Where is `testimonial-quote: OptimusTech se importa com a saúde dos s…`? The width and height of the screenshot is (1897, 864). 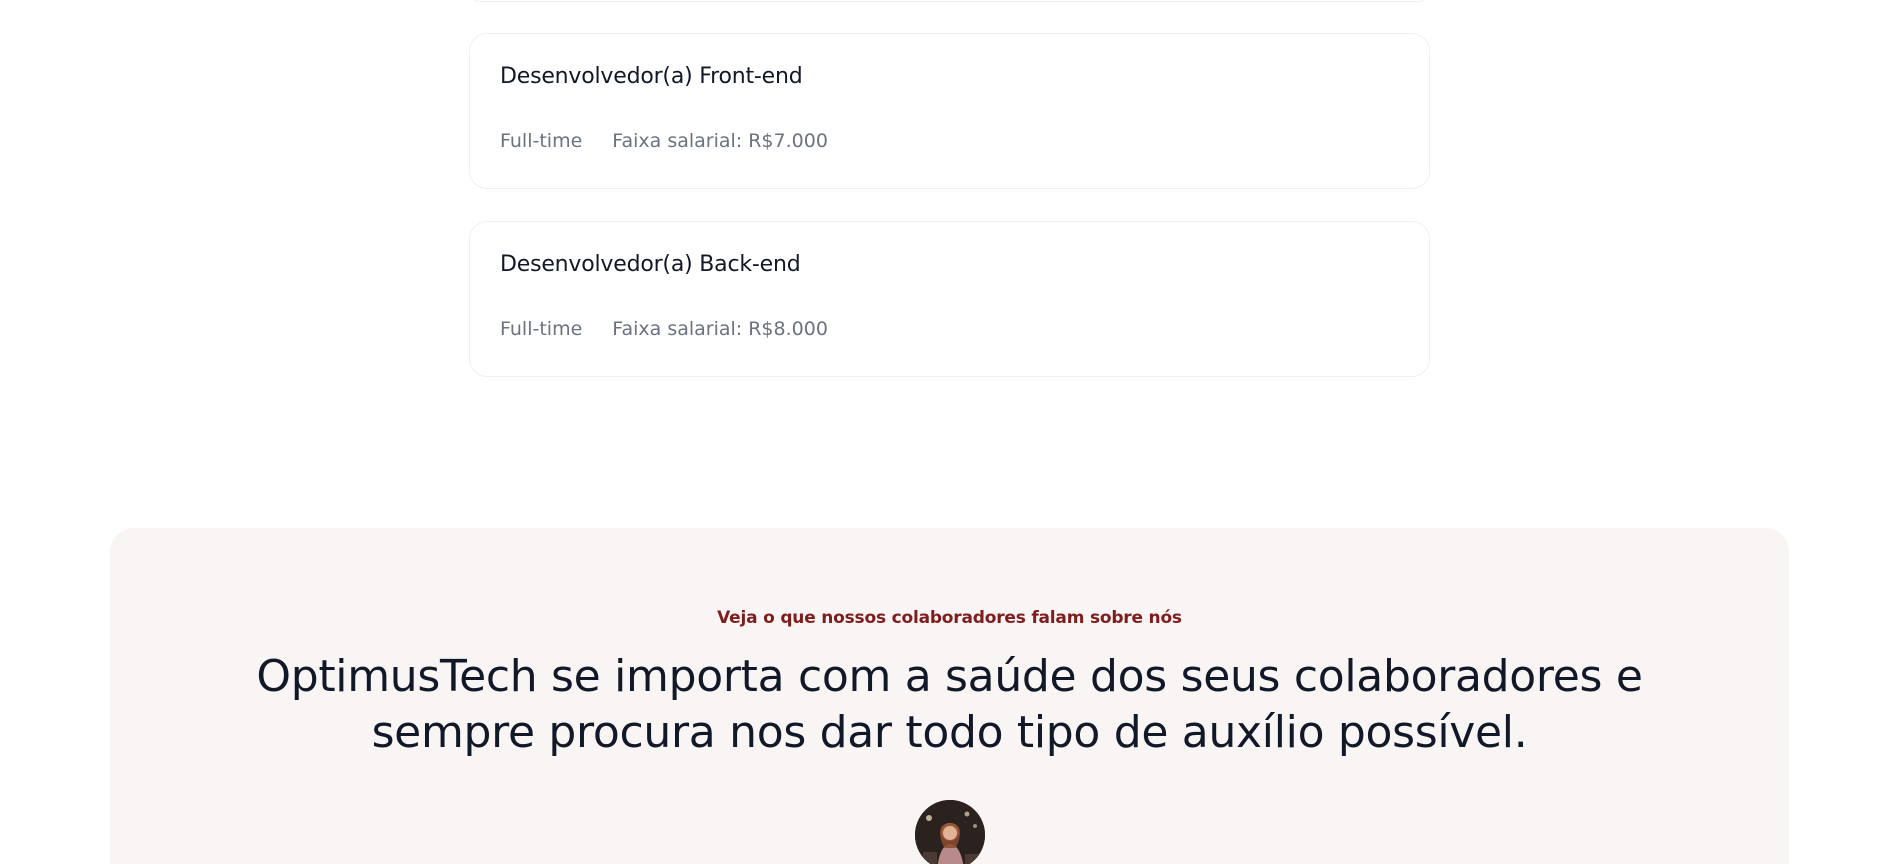 testimonial-quote: OptimusTech se importa com a saúde dos s… is located at coordinates (949, 704).